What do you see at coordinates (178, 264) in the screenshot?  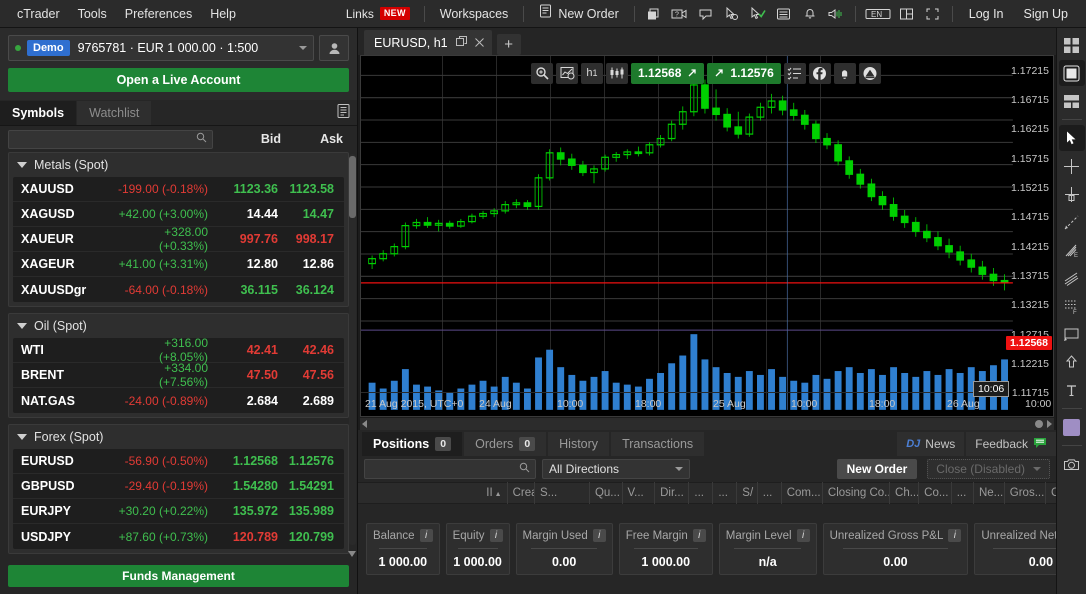 I see `symbol-row: XAGEUR +41.00 (+3.31%) 12.80 12.86` at bounding box center [178, 264].